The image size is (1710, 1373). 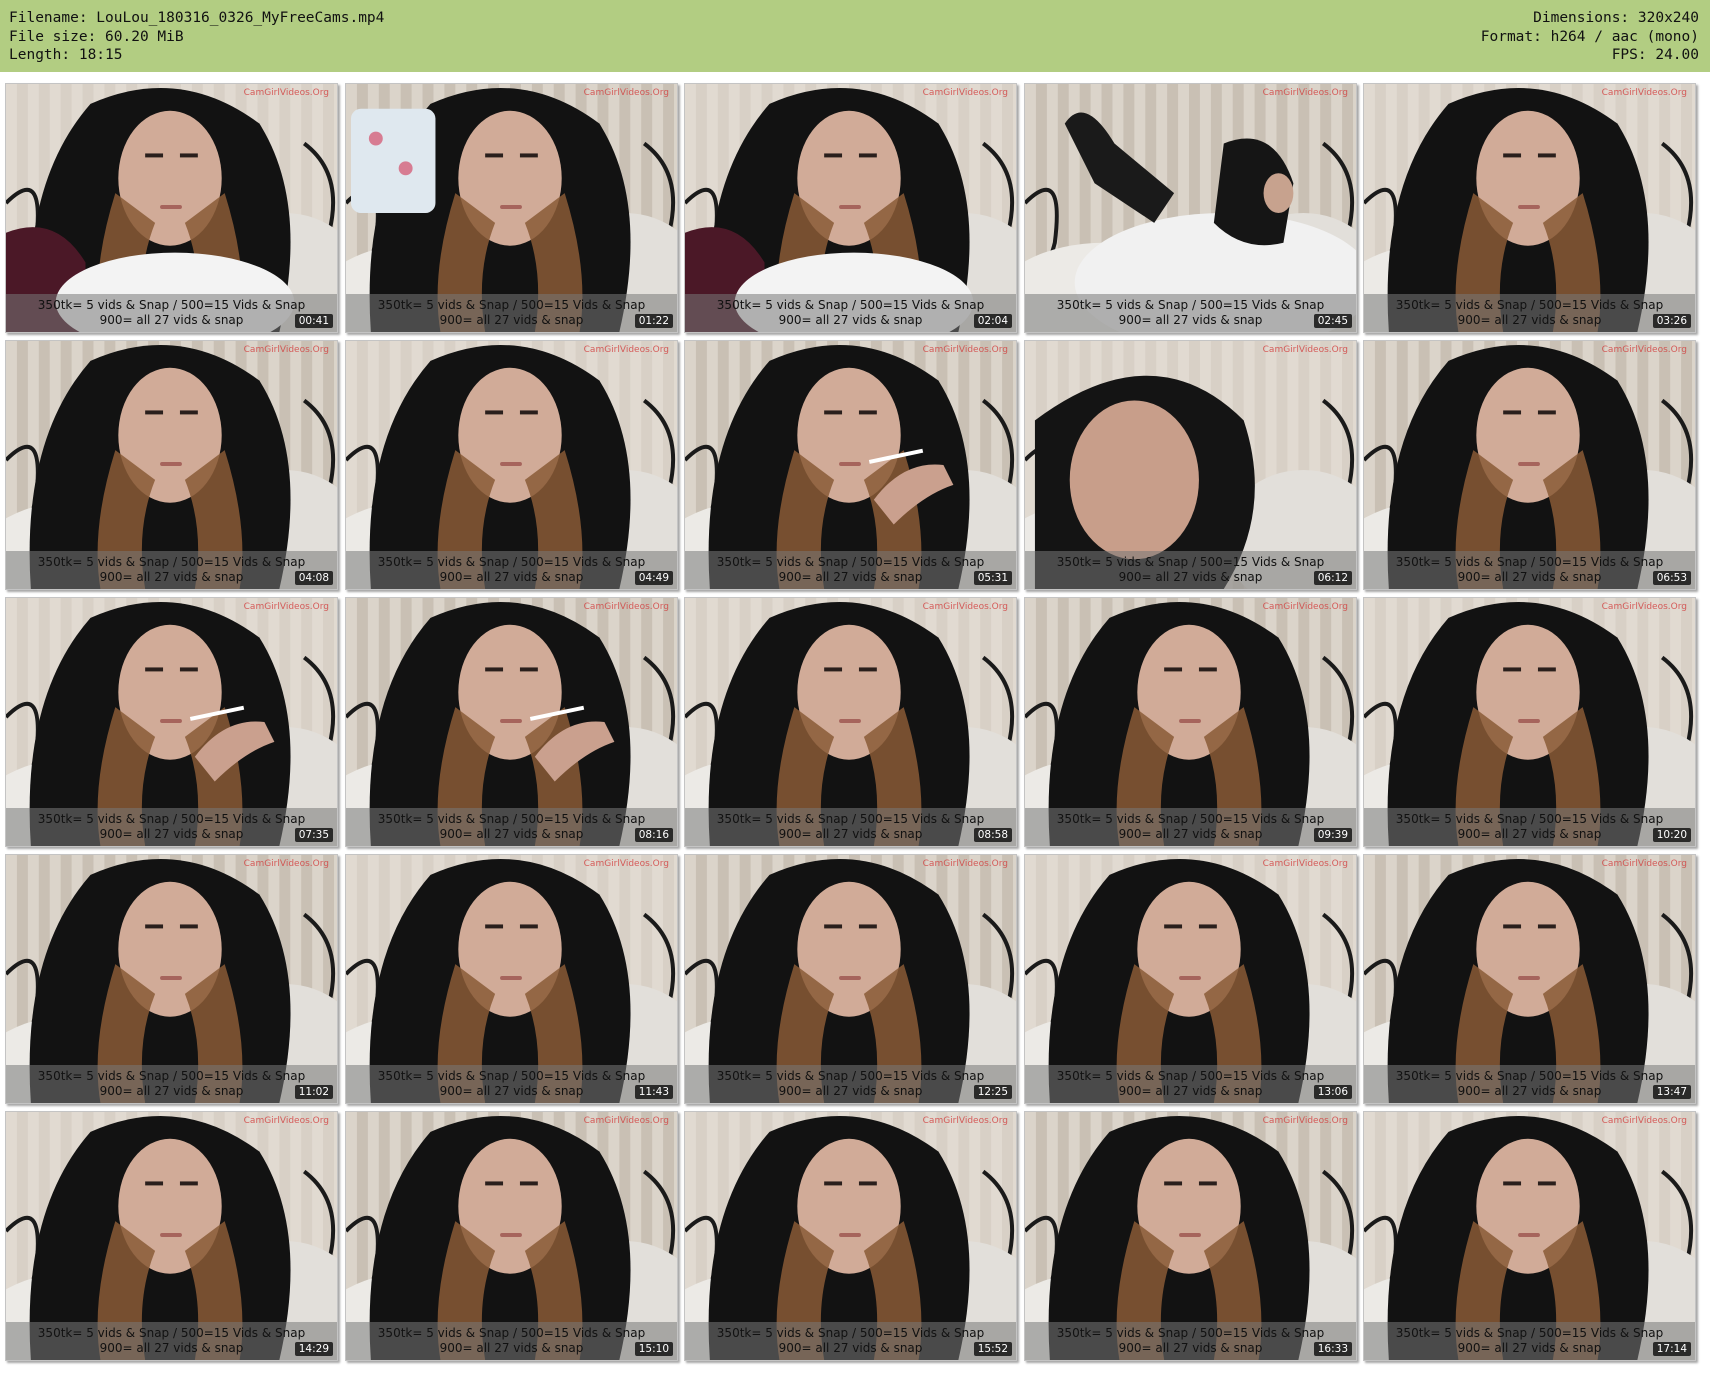 I want to click on timestamp-badge: 08:16, so click(x=653, y=835).